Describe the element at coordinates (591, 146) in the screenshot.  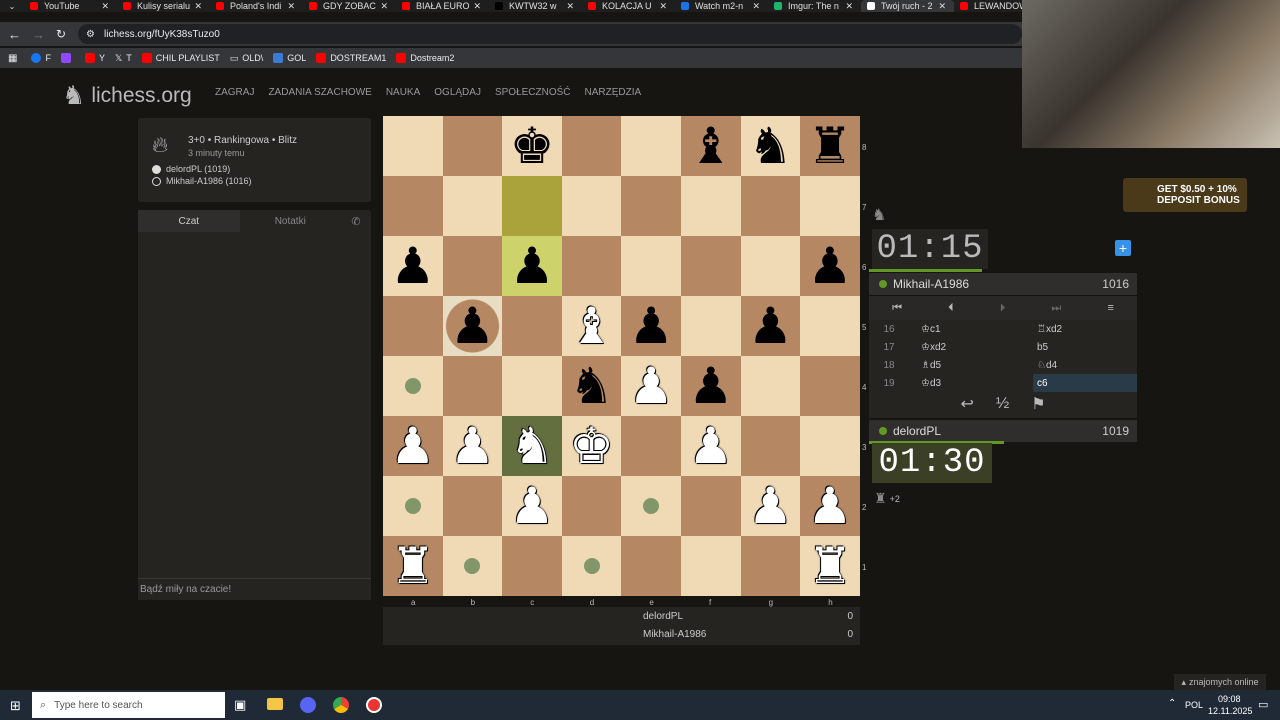
I see `square-d8` at that location.